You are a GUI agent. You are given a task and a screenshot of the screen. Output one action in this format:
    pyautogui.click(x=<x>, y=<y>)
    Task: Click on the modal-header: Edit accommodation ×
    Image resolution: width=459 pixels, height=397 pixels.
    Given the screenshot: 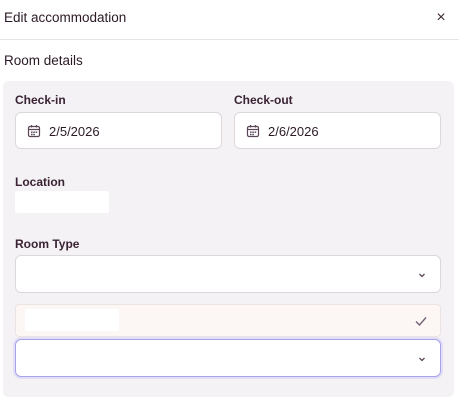 What is the action you would take?
    pyautogui.click(x=229, y=20)
    